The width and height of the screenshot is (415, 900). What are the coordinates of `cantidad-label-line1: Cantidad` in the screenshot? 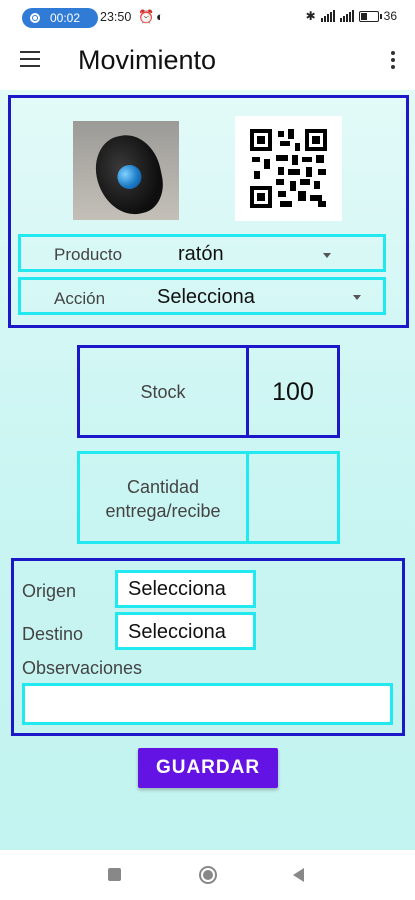 It's located at (163, 487).